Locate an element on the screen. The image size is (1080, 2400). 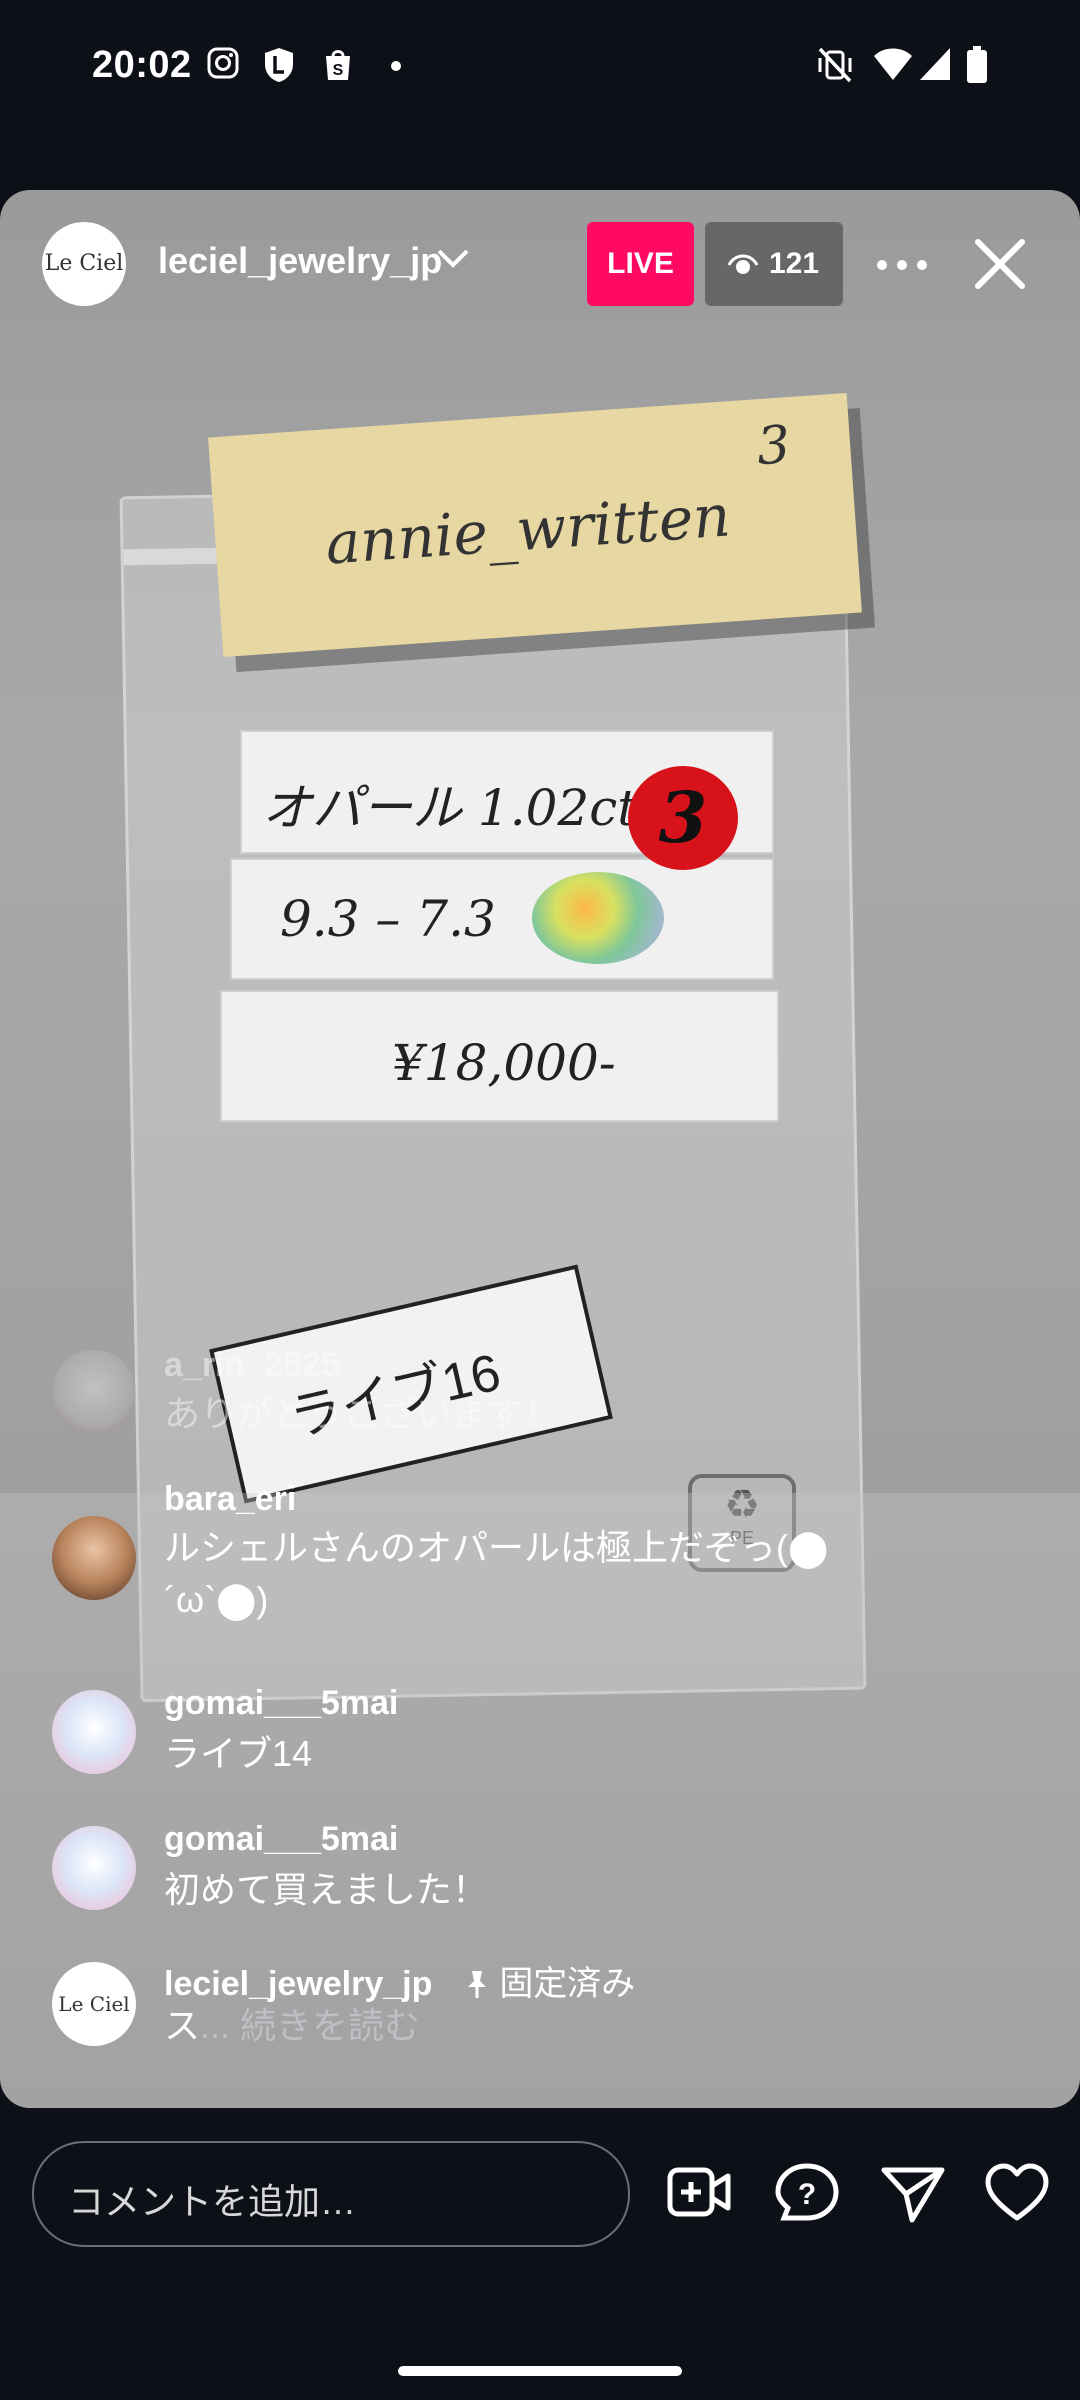
product-card-price: ¥18,000- is located at coordinates (499, 1056).